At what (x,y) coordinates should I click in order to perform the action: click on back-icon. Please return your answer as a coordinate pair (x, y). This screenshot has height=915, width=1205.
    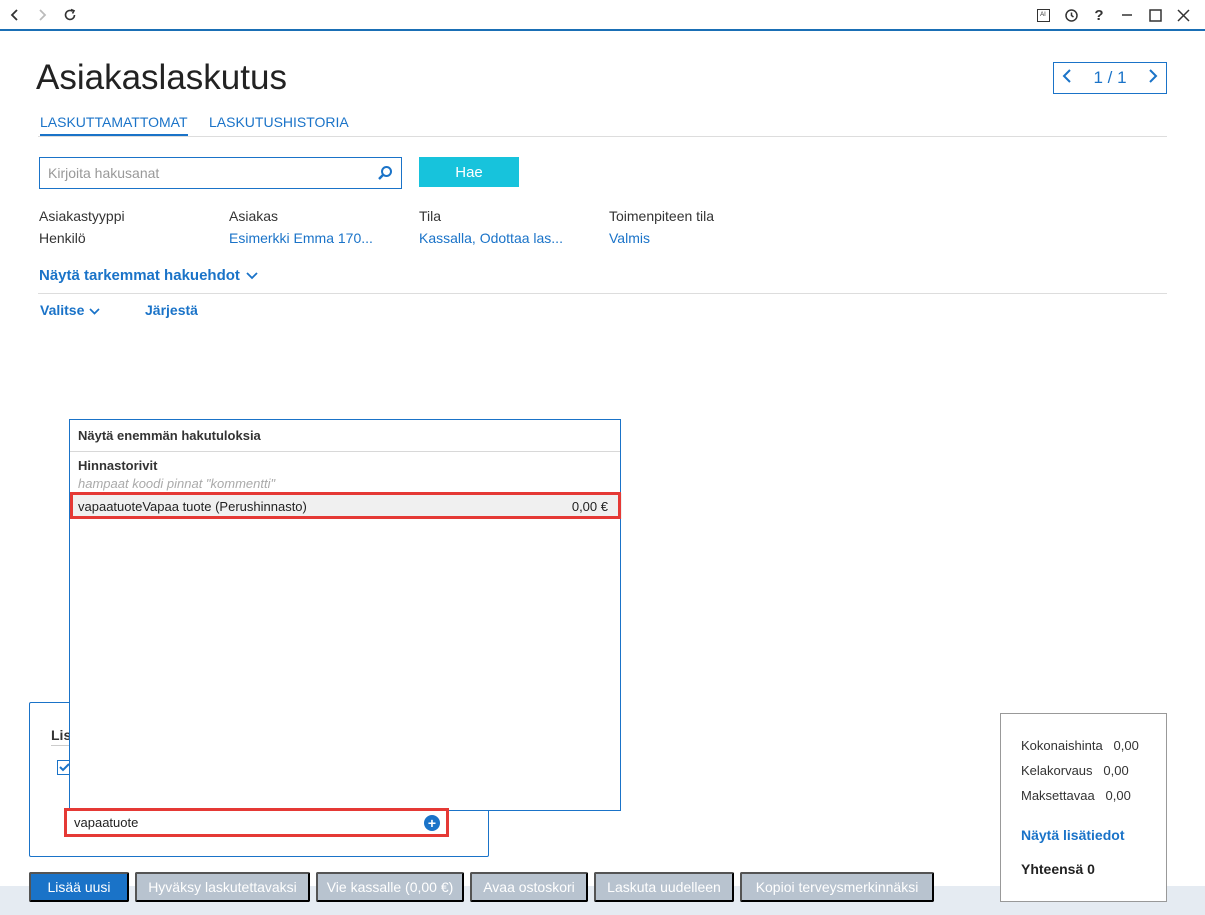
    Looking at the image, I should click on (15, 15).